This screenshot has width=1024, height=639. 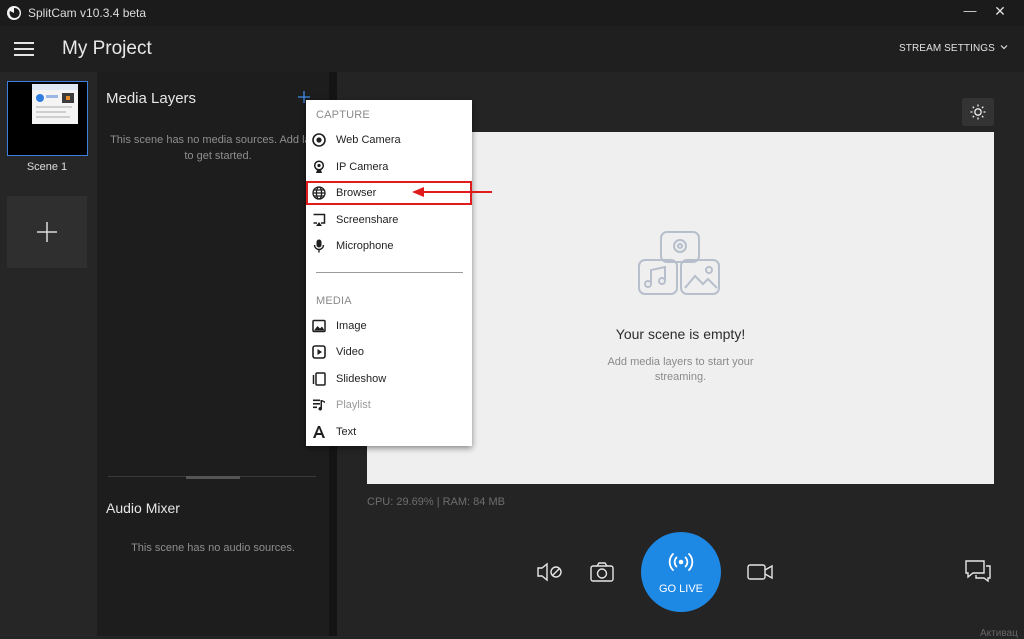 I want to click on brightness-button, so click(x=978, y=112).